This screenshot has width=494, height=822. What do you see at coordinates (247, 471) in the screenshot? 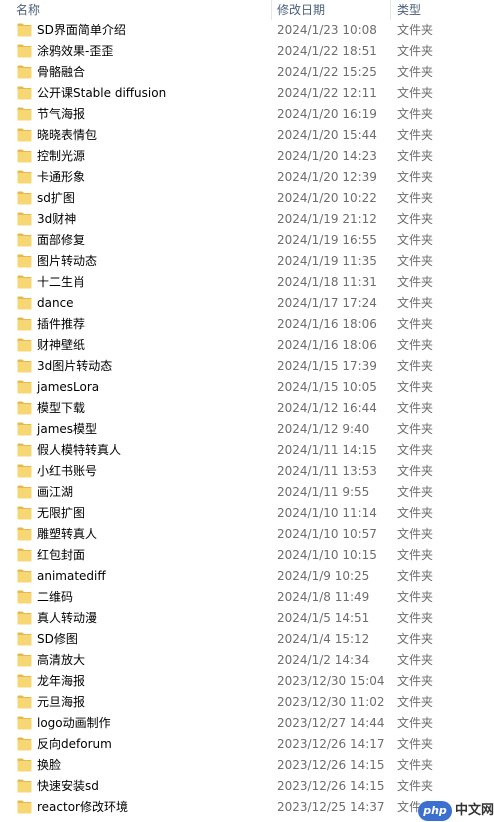
I see `file-row: 小红书账号 2024/1/11 13:53 文件夹` at bounding box center [247, 471].